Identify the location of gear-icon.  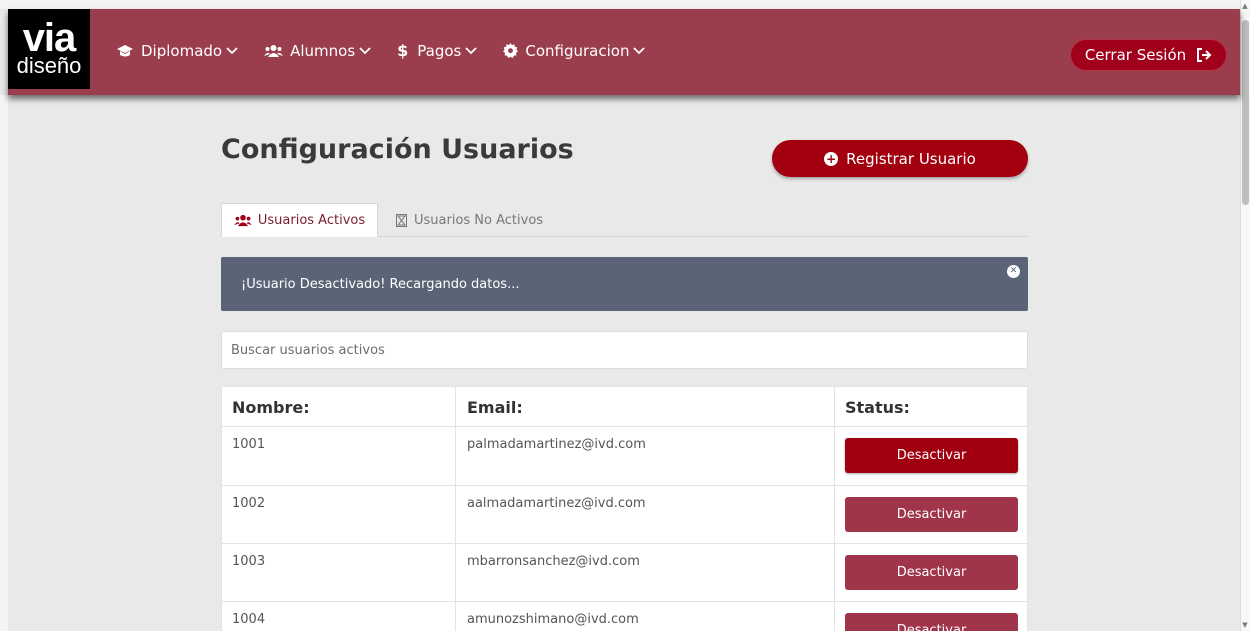
(511, 50).